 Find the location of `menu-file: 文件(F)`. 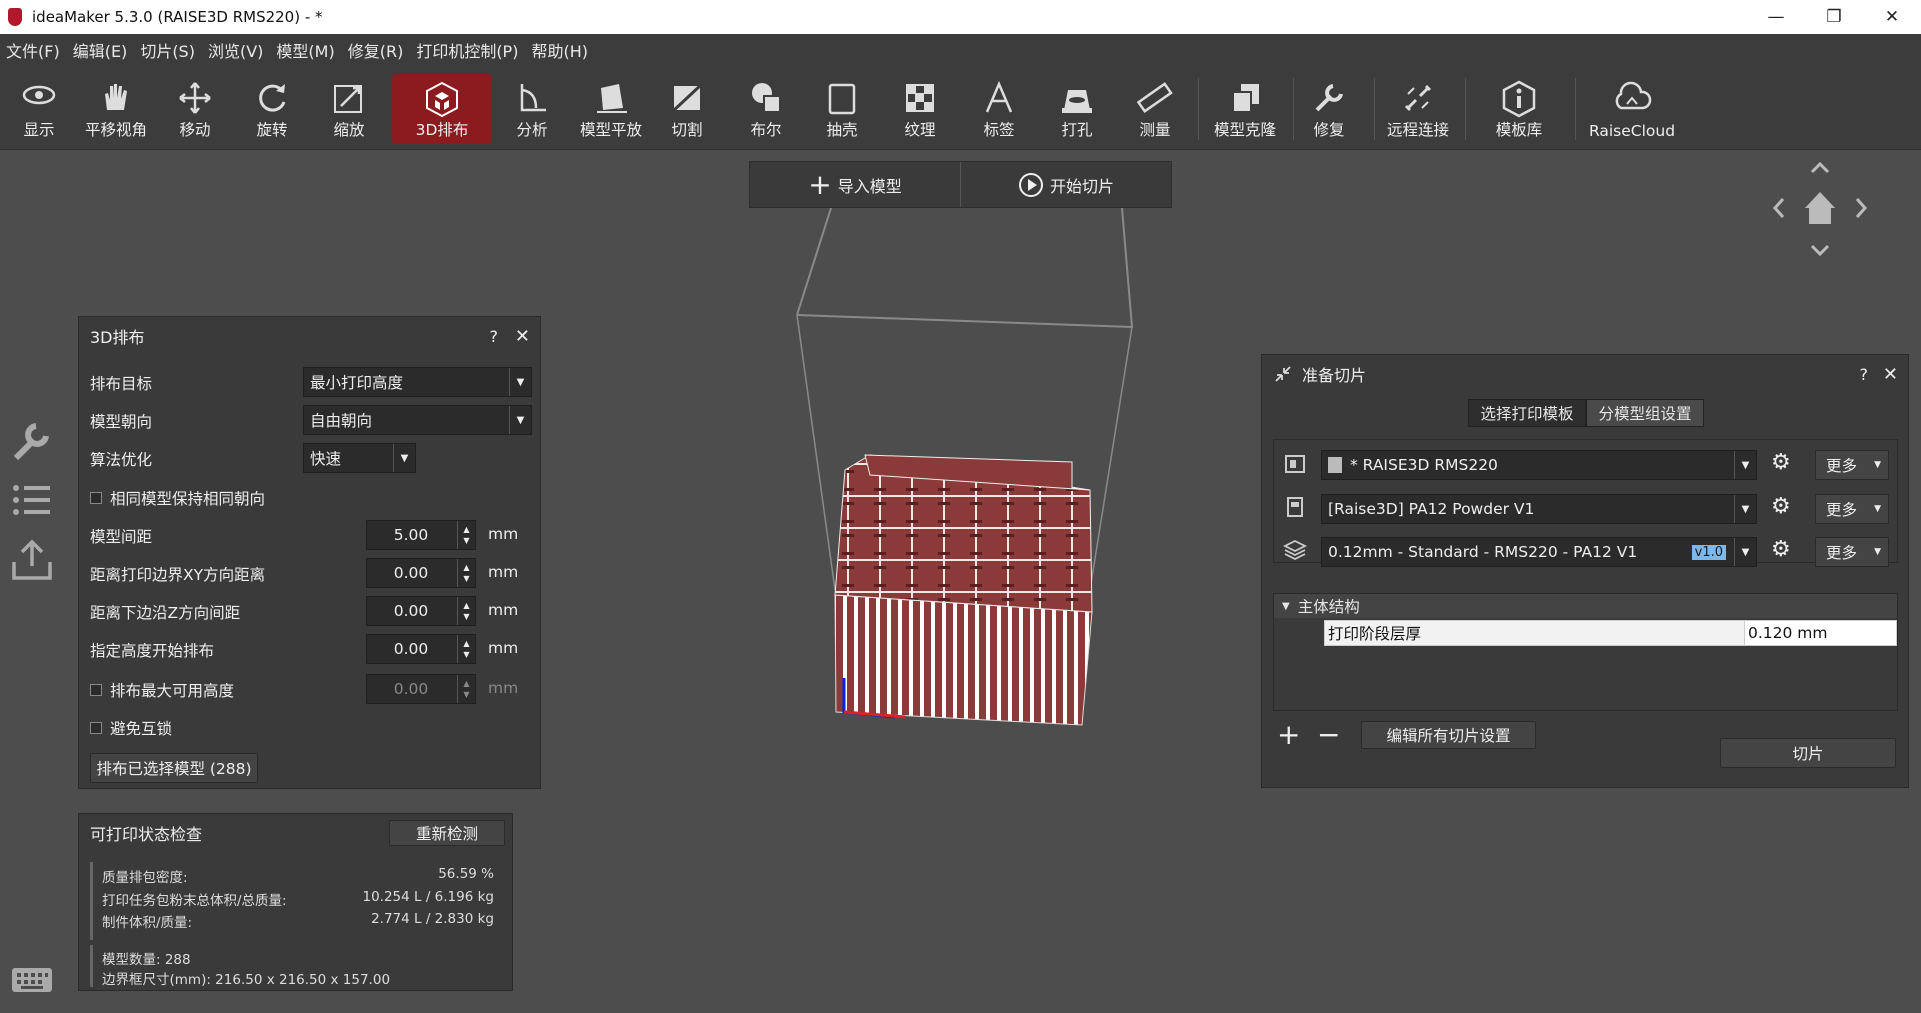

menu-file: 文件(F) is located at coordinates (33, 50).